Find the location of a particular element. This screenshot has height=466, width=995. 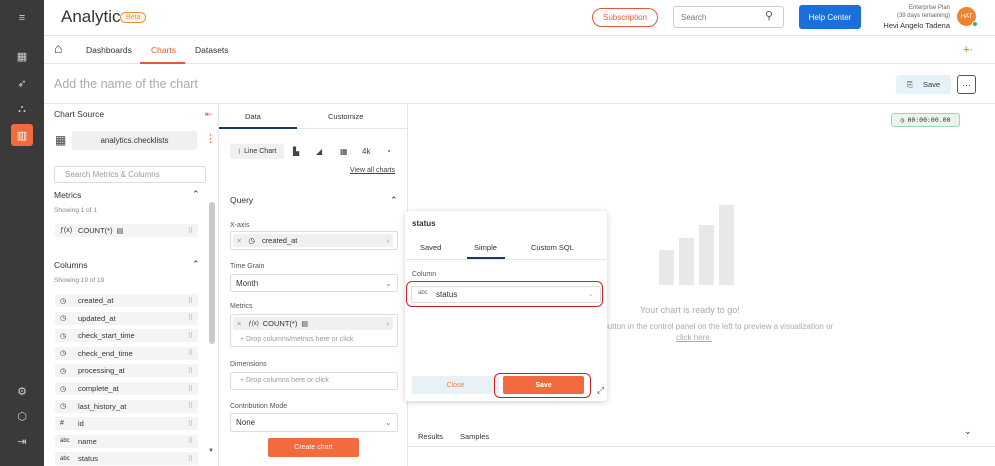

search-icon: ⚲ is located at coordinates (769, 15).